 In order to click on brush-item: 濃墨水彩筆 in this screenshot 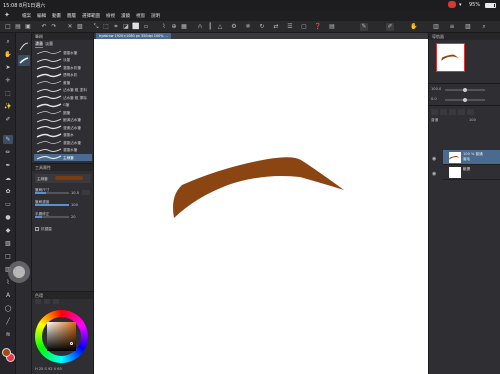, I will do `click(63, 67)`.